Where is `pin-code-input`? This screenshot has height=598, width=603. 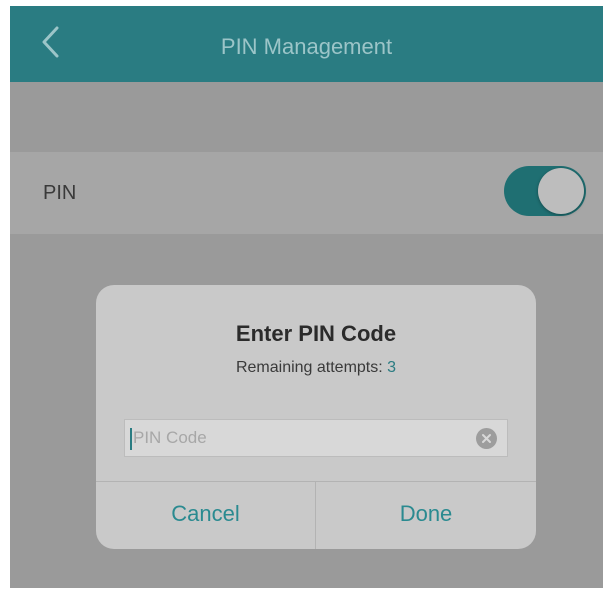
pin-code-input is located at coordinates (299, 438).